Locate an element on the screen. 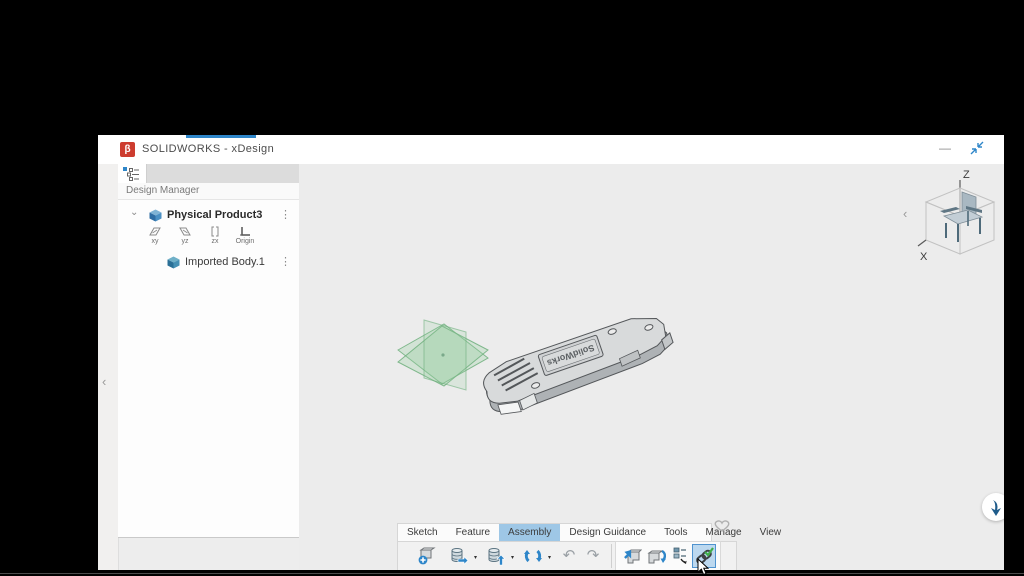  save-to-database-button: ▾ is located at coordinates (499, 556).